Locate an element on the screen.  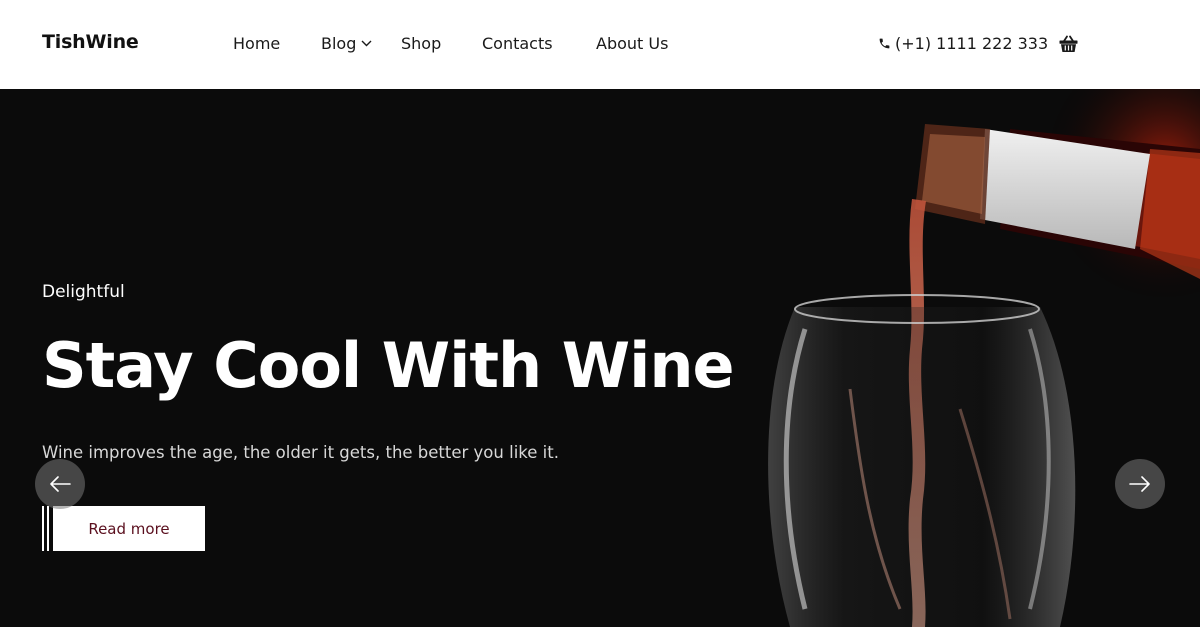
logo: TishWine is located at coordinates (90, 42).